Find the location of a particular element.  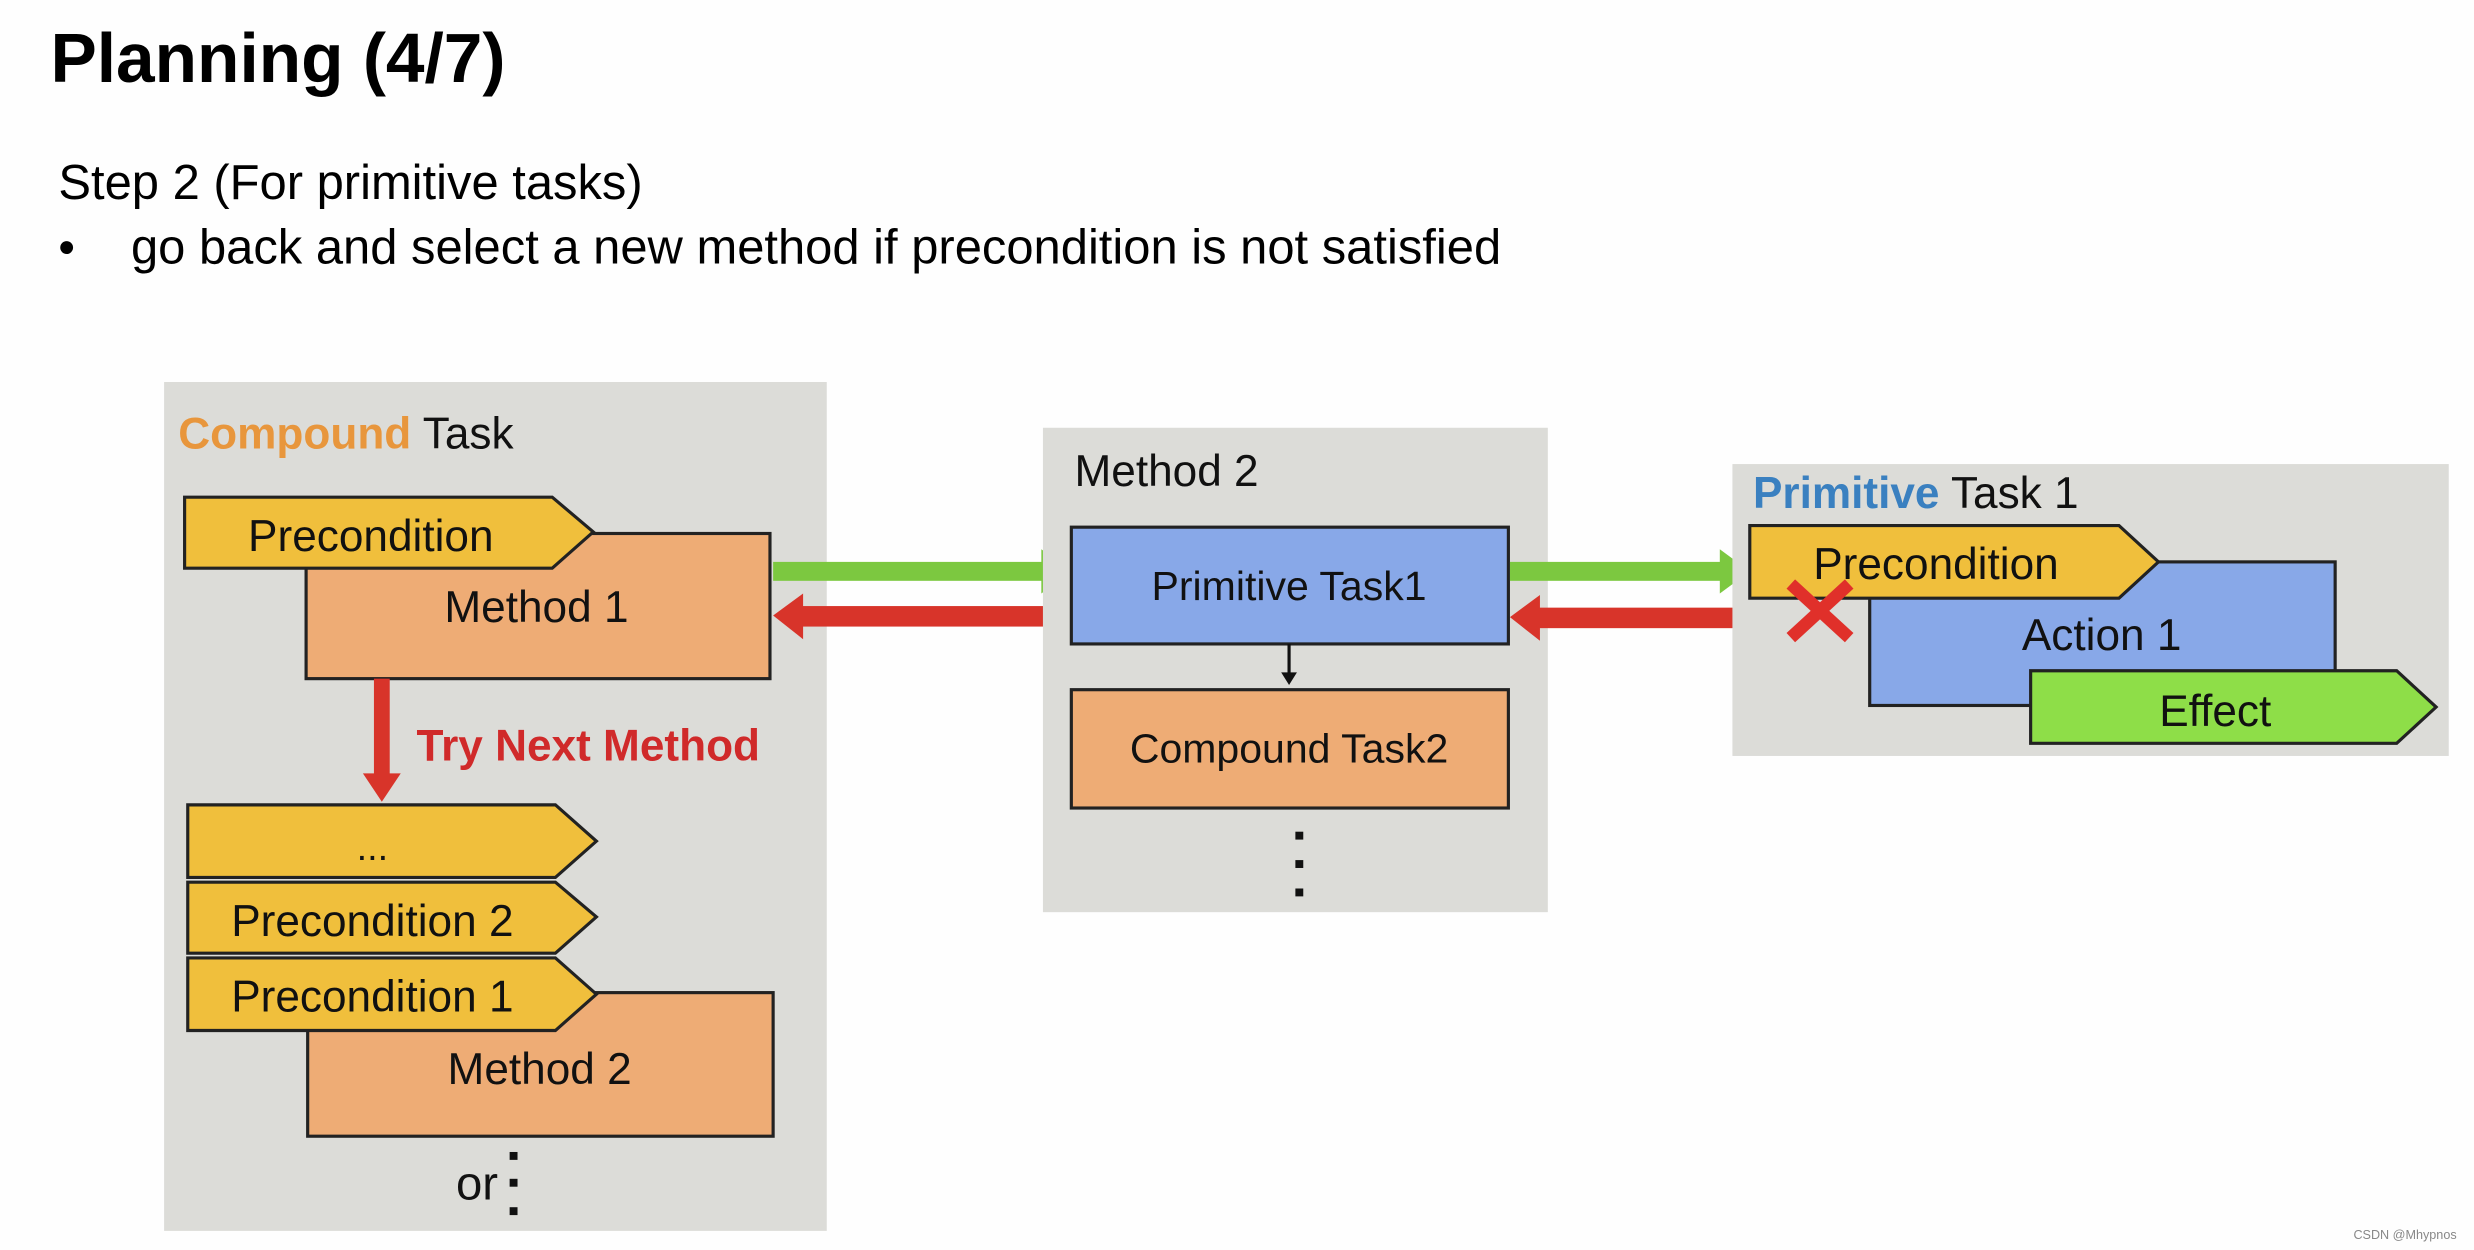

ellipsis-tag is located at coordinates (392, 841).